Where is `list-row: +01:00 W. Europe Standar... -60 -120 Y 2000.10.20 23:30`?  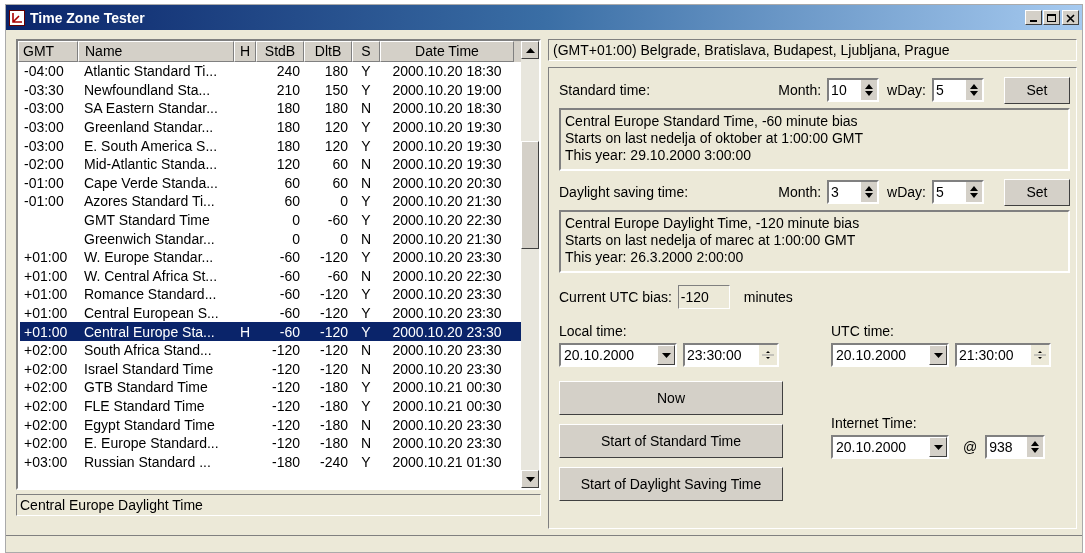
list-row: +01:00 W. Europe Standar... -60 -120 Y 2000.10.20 23:30 is located at coordinates (270, 257).